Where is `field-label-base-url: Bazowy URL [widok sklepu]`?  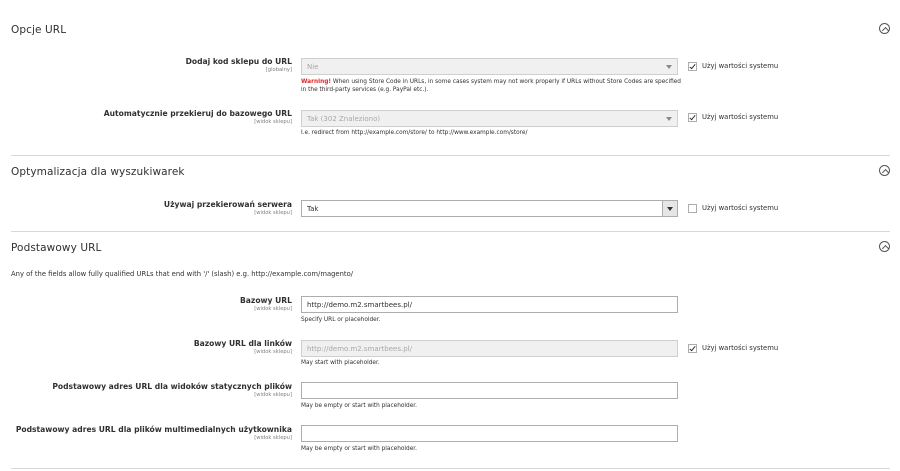 field-label-base-url: Bazowy URL [widok sklepu] is located at coordinates (265, 304).